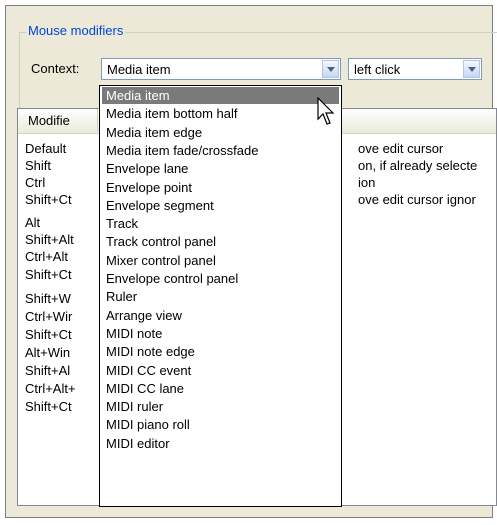 The height and width of the screenshot is (525, 497). I want to click on dropdown-option: MIDI editor, so click(220, 443).